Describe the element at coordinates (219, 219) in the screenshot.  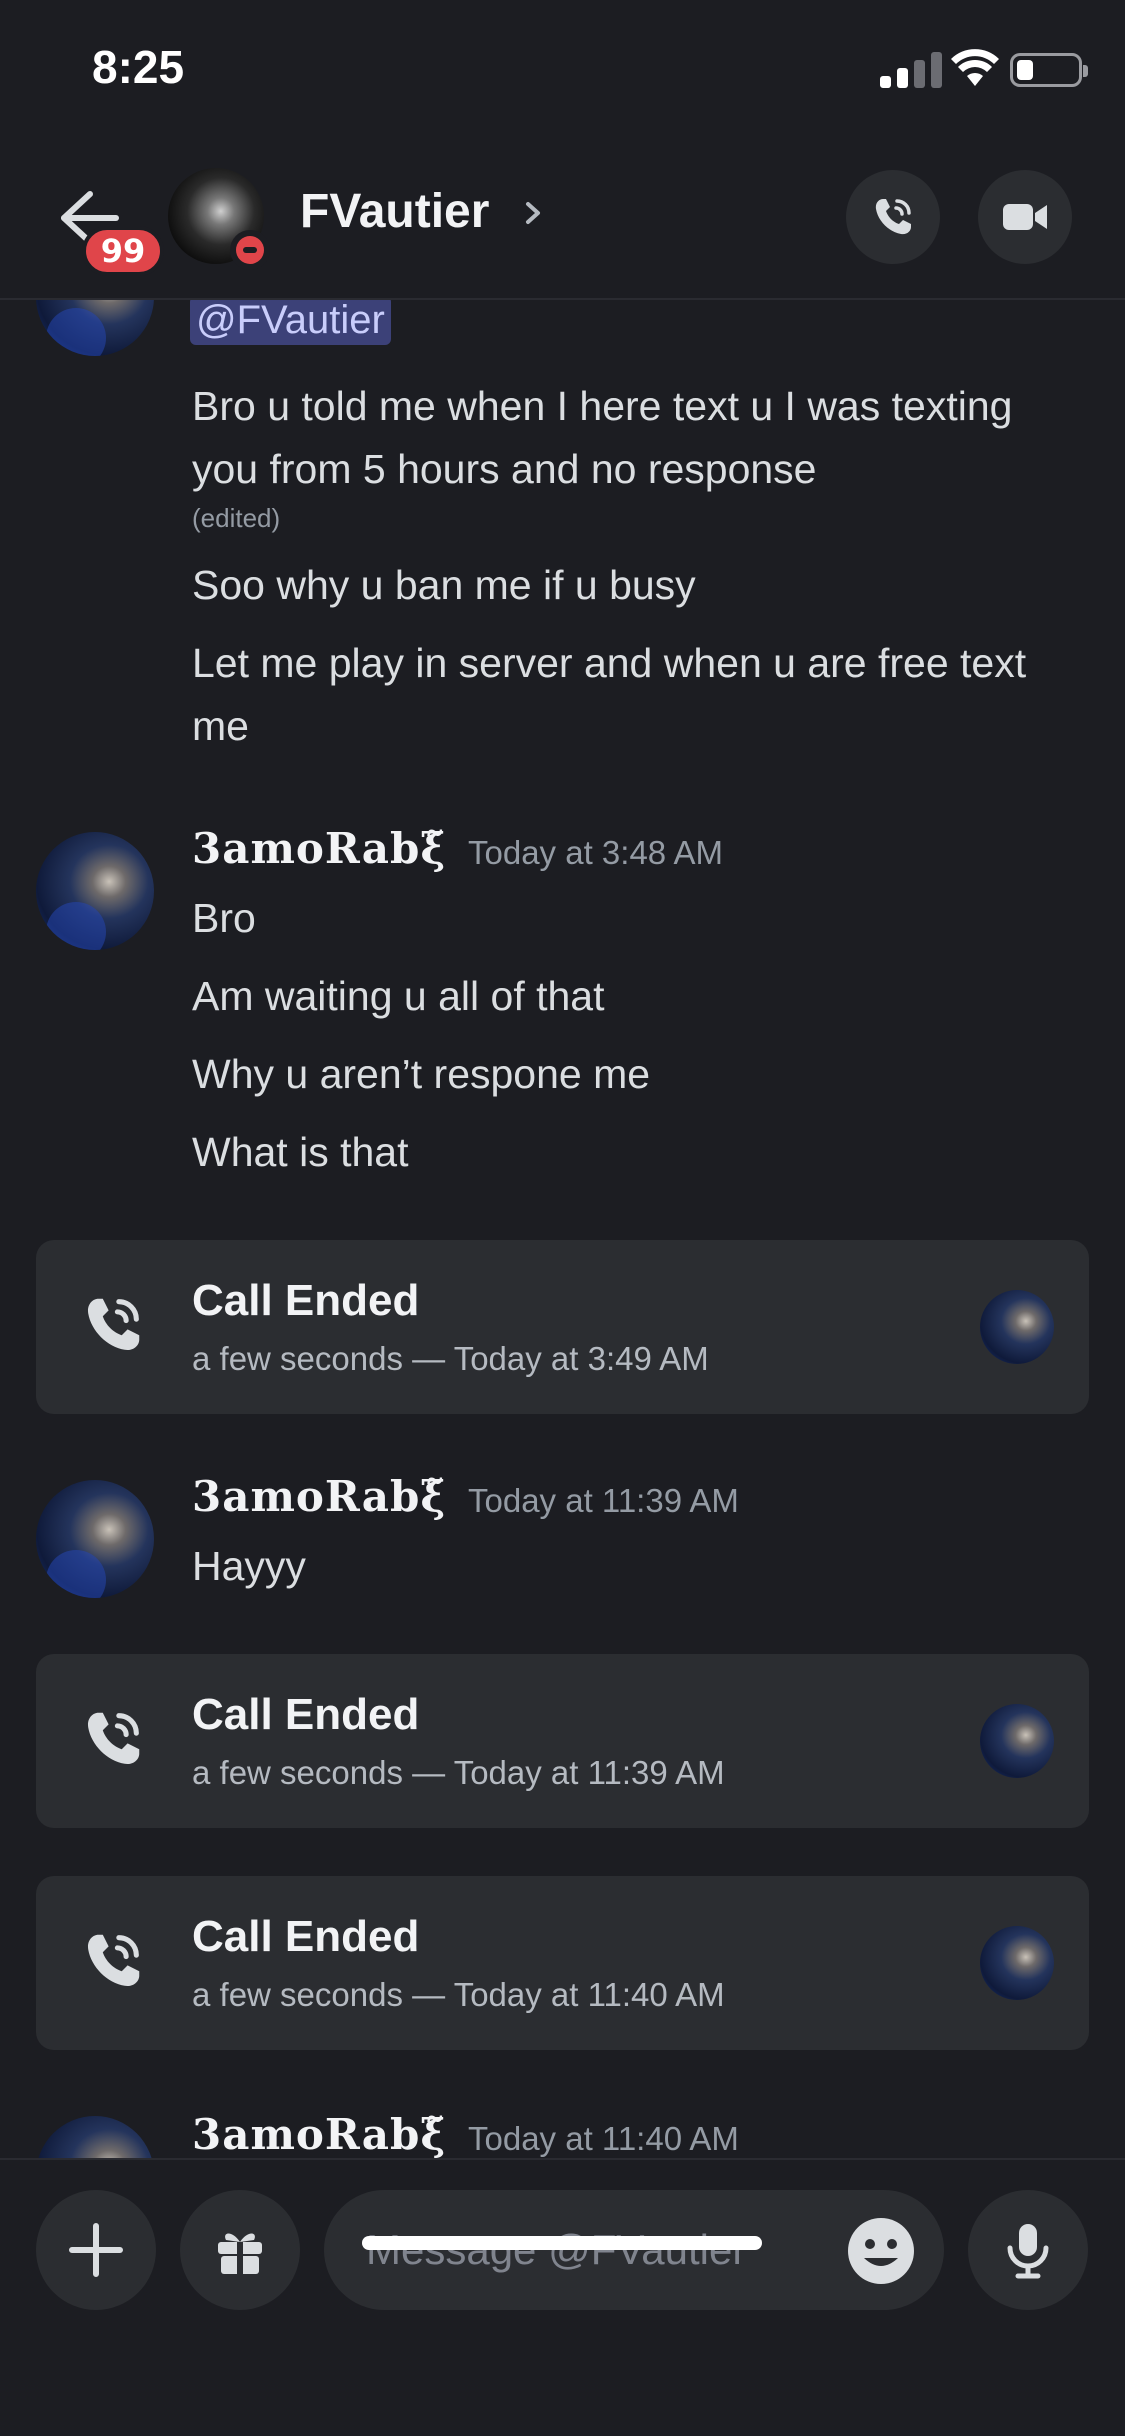
I see `contact-avatar` at that location.